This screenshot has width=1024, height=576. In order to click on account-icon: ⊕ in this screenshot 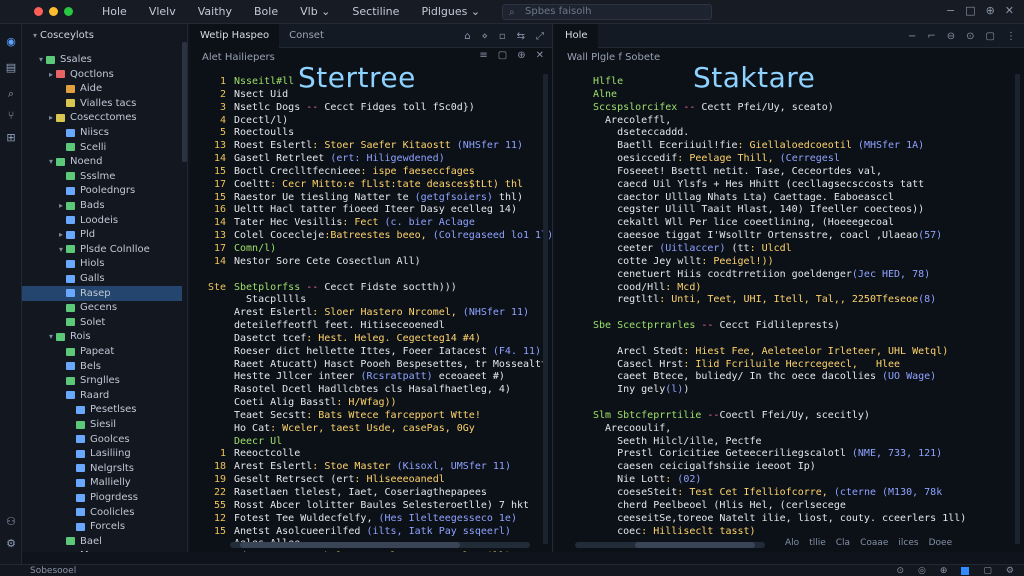, I will do `click(990, 10)`.